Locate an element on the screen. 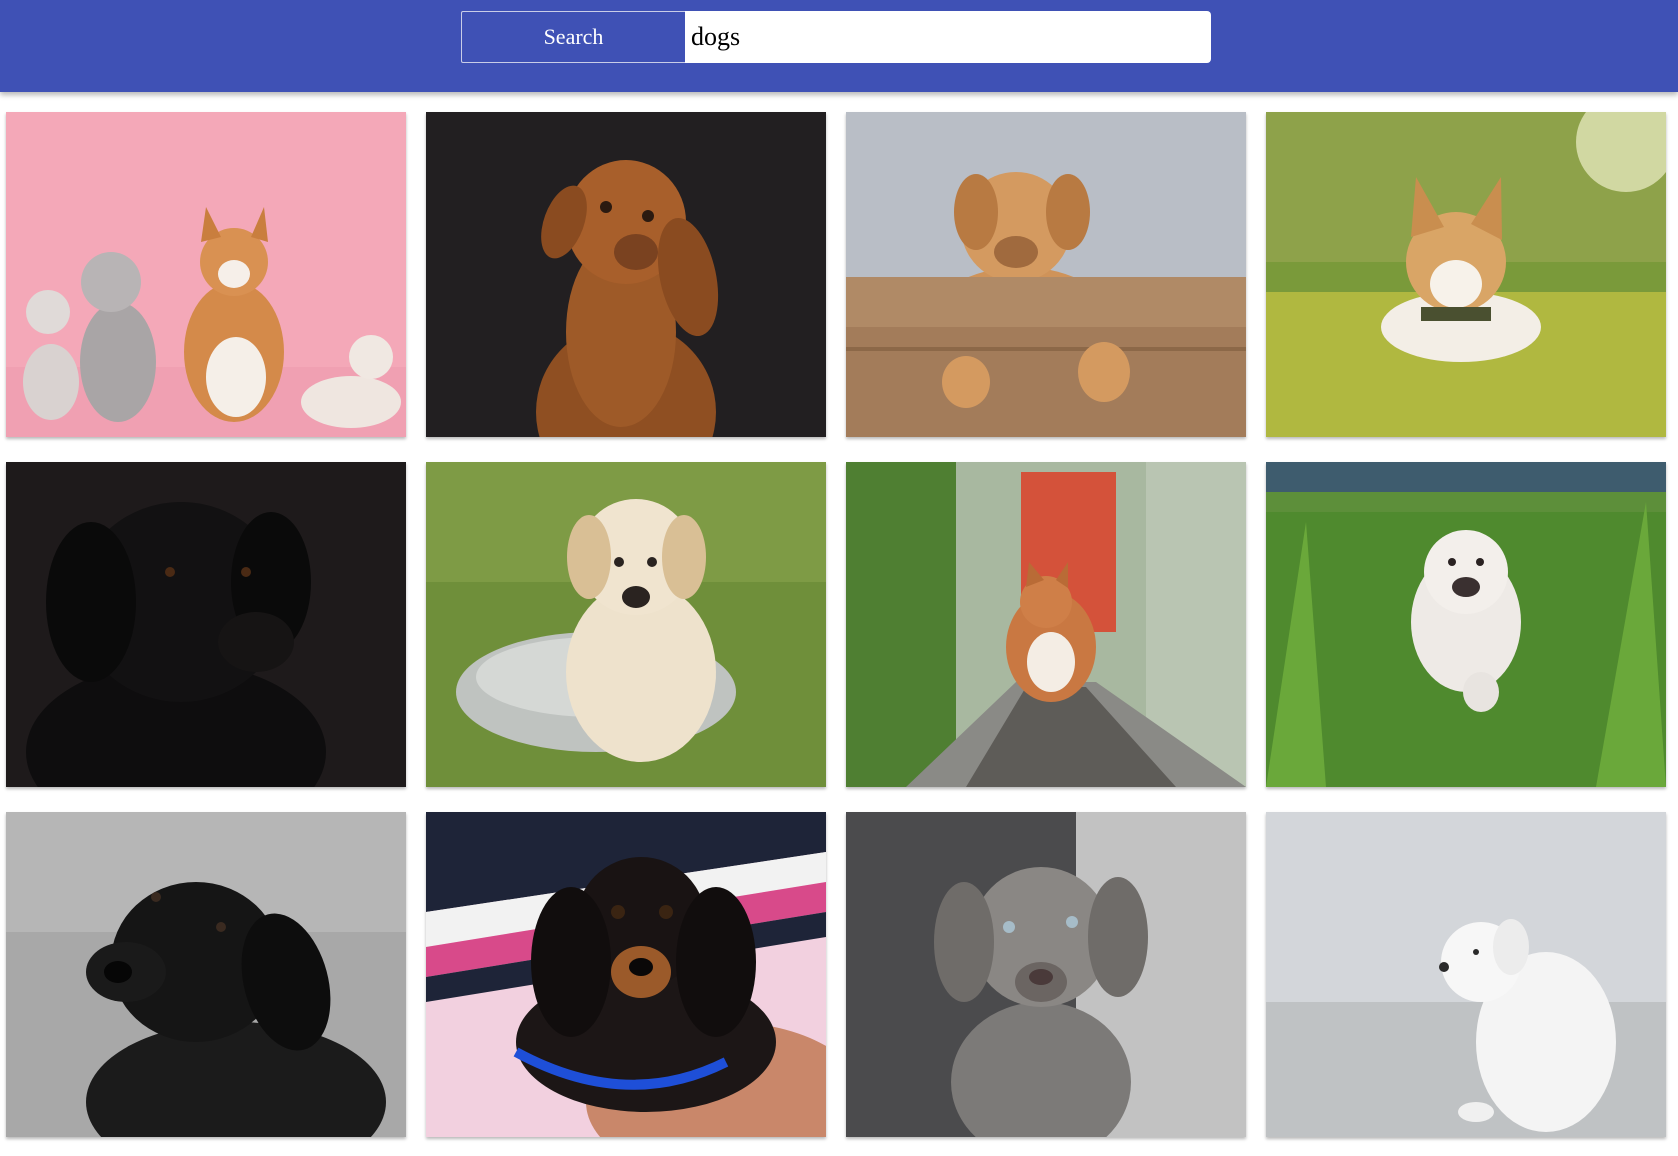 This screenshot has width=1678, height=1156. search-form: Search is located at coordinates (836, 37).